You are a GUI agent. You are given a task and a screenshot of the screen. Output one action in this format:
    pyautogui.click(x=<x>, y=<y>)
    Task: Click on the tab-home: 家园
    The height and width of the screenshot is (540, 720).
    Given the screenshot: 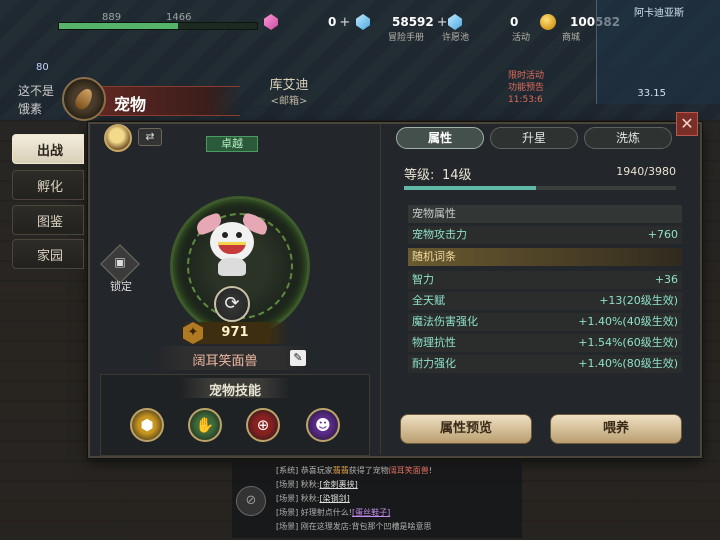 What is the action you would take?
    pyautogui.click(x=48, y=254)
    